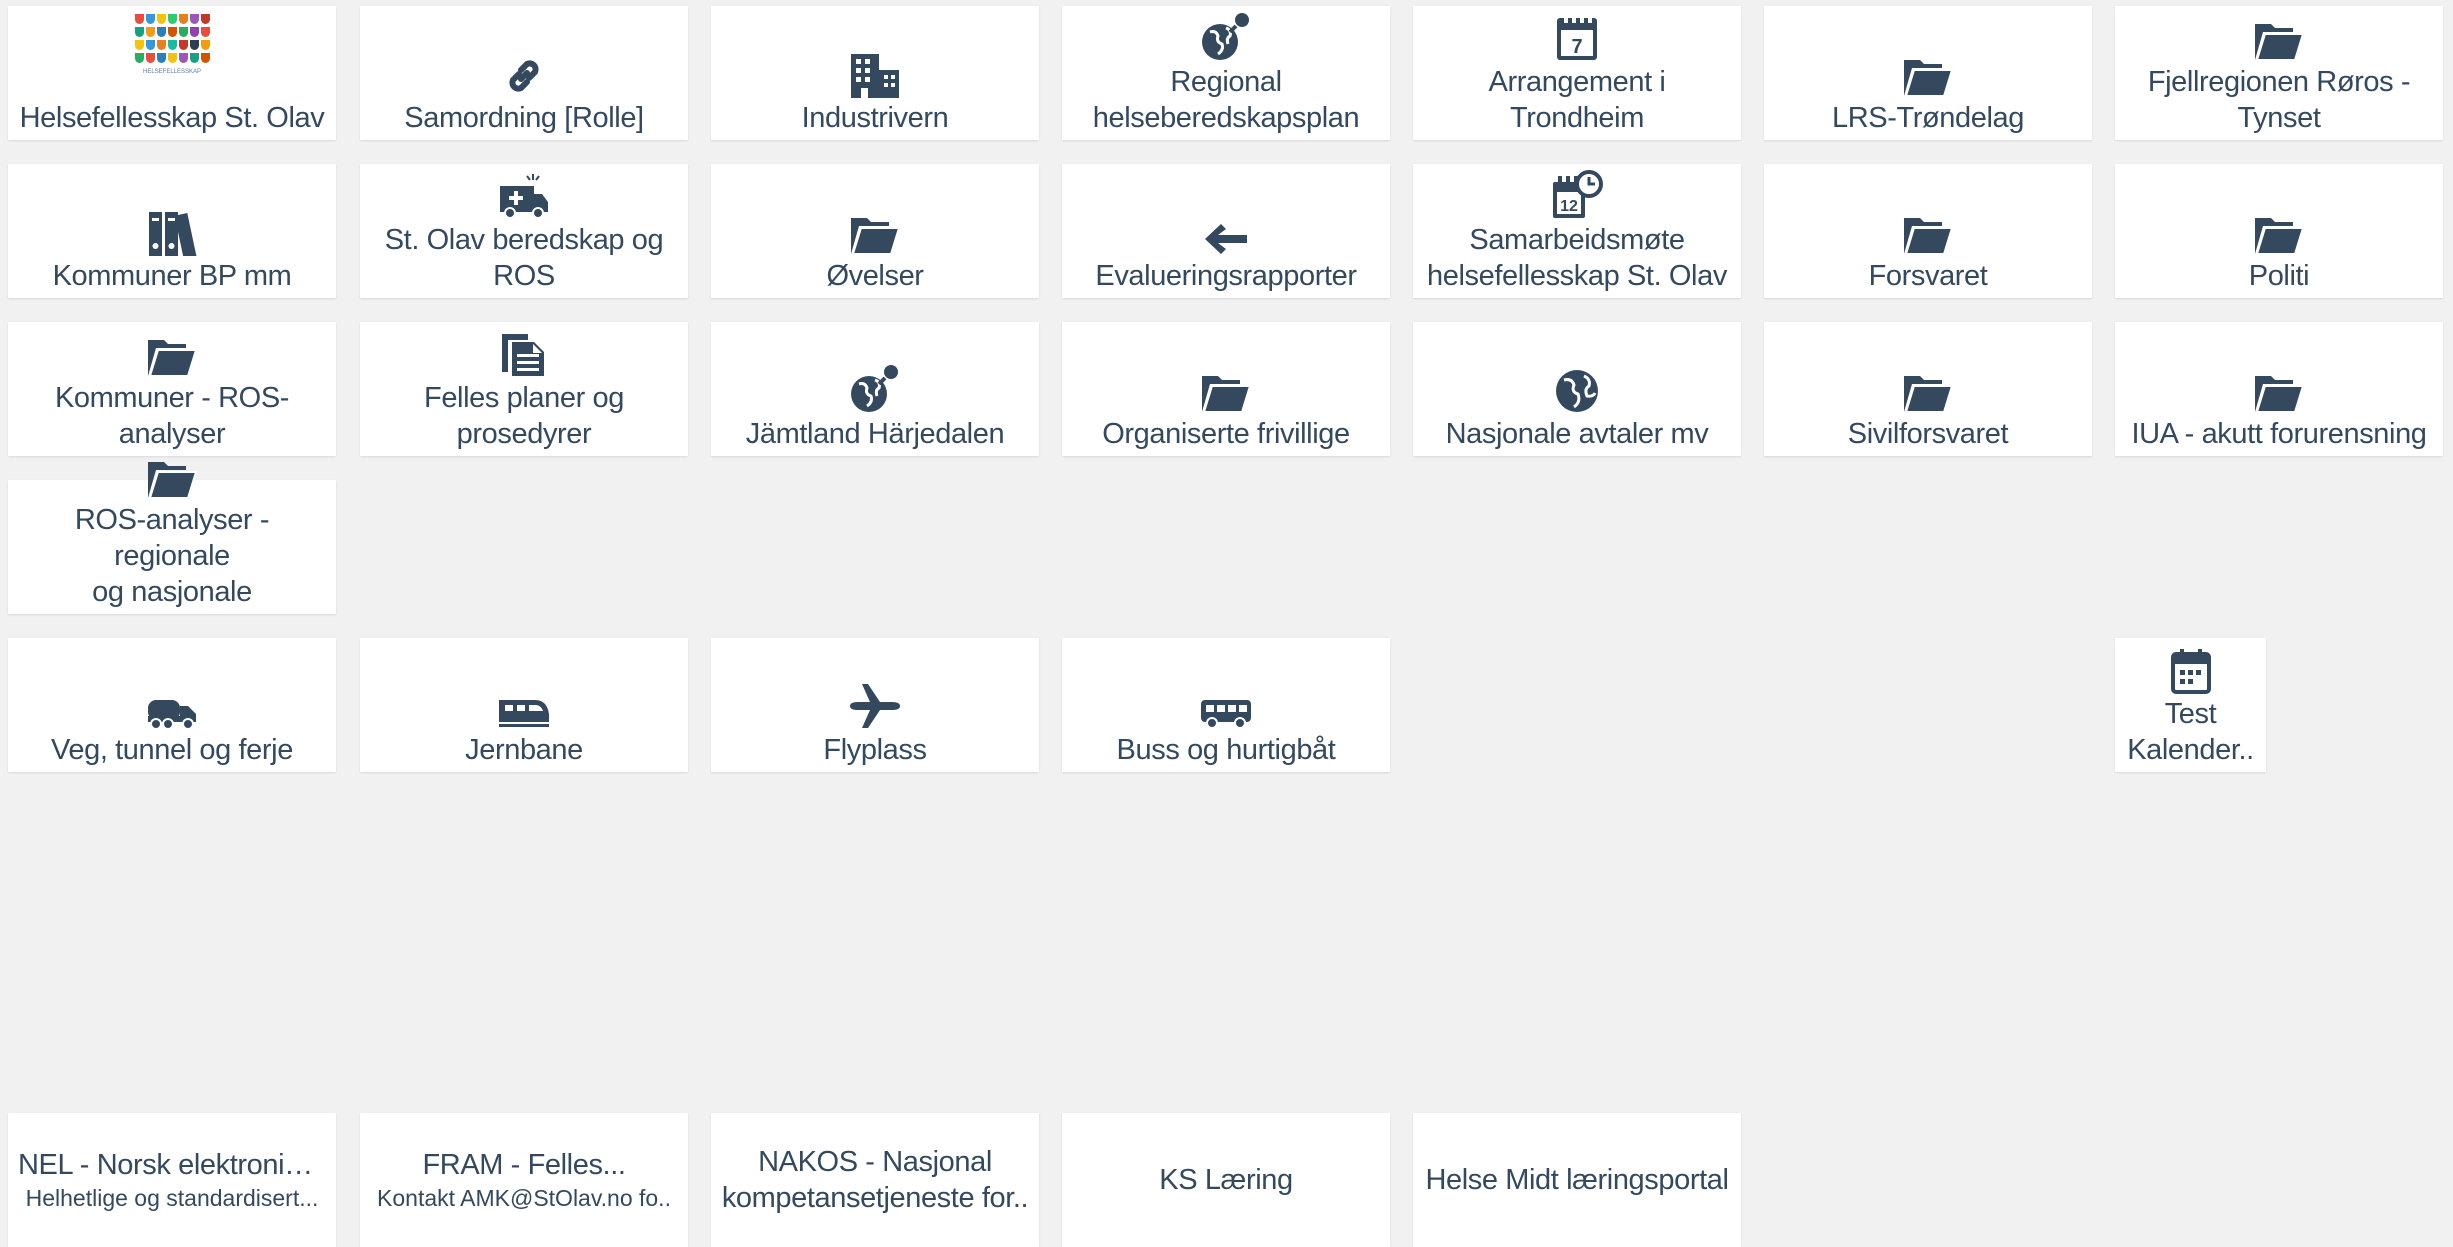  Describe the element at coordinates (1928, 118) in the screenshot. I see `tile-label: LRS-Trøndelag` at that location.